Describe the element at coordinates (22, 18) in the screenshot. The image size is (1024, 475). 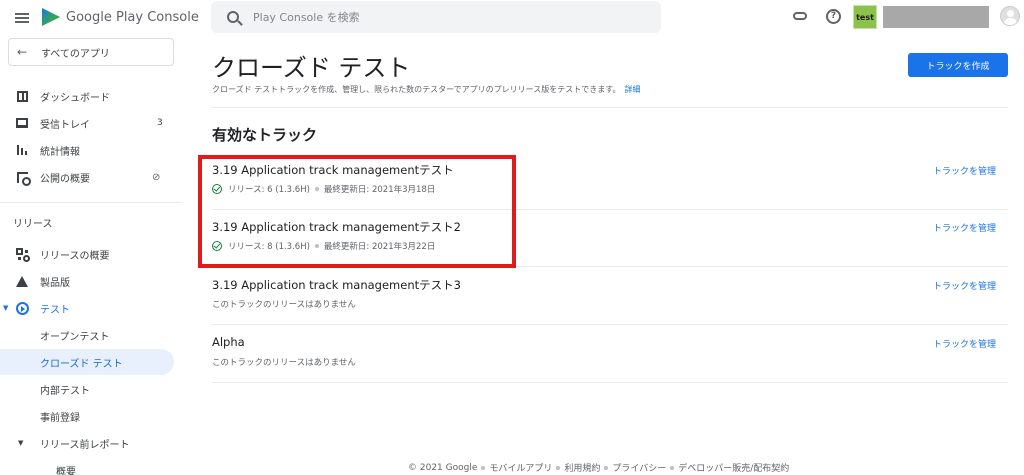
I see `menu-icon` at that location.